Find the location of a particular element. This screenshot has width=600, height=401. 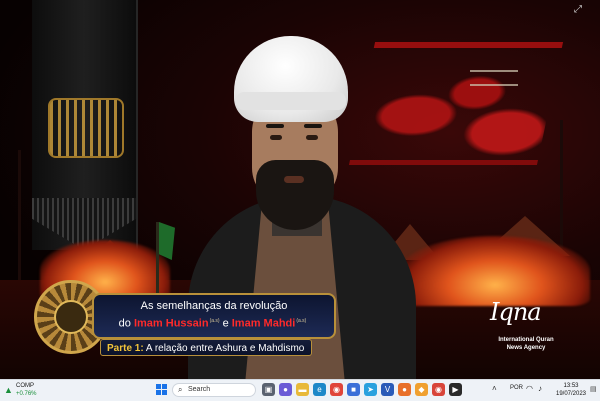

firefox-icon: ● is located at coordinates (404, 389).